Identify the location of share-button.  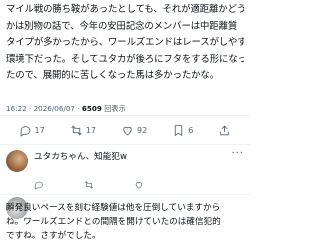
(224, 130).